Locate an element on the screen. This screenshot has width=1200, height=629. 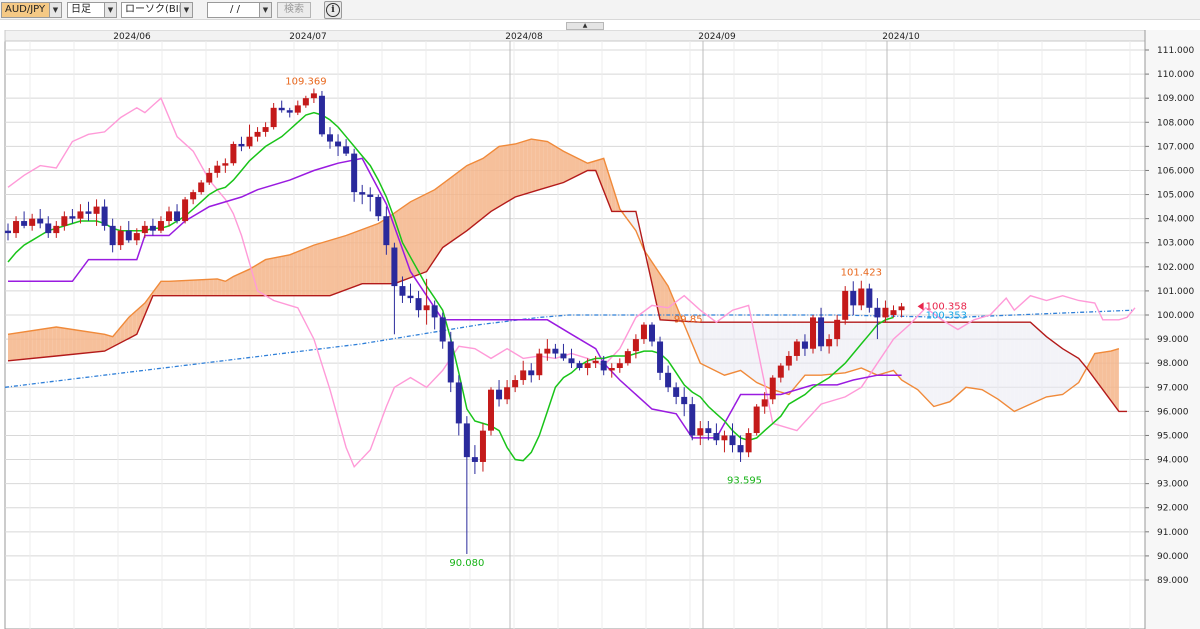
price-annotation: 101.423 is located at coordinates (861, 273).